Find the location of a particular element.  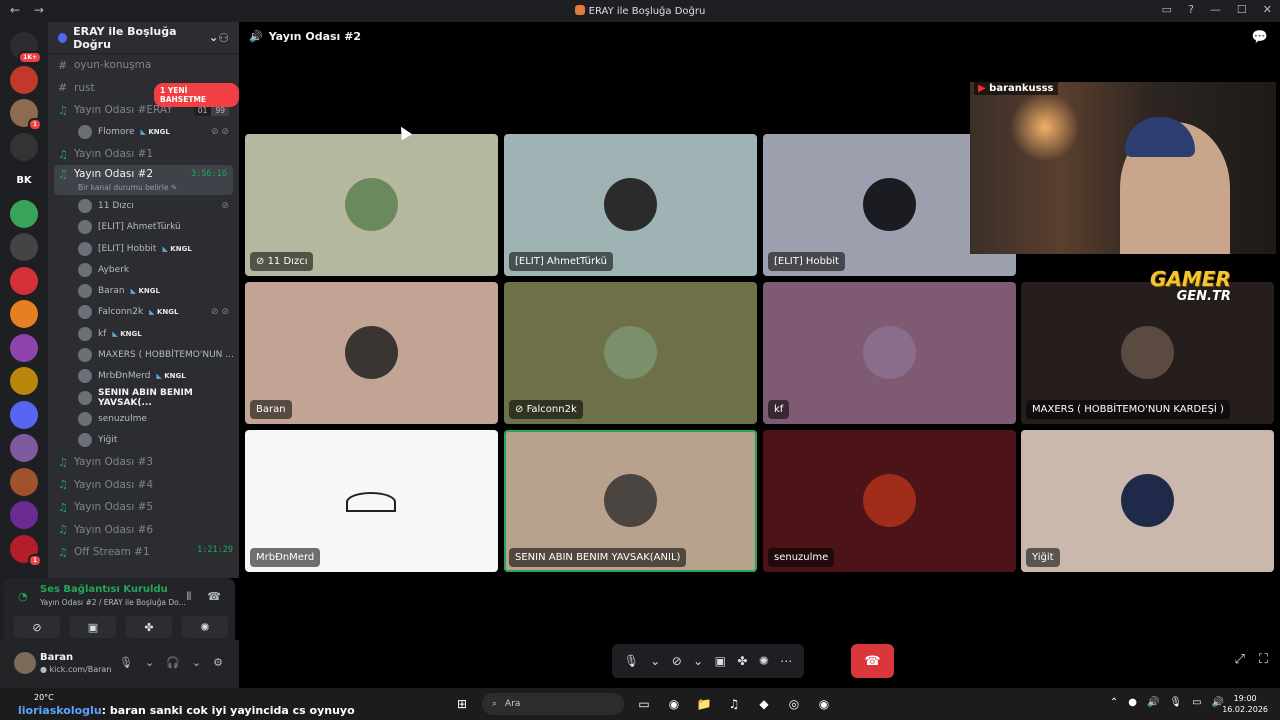

participant-tile: ⊘ Falconn2k is located at coordinates (630, 353).